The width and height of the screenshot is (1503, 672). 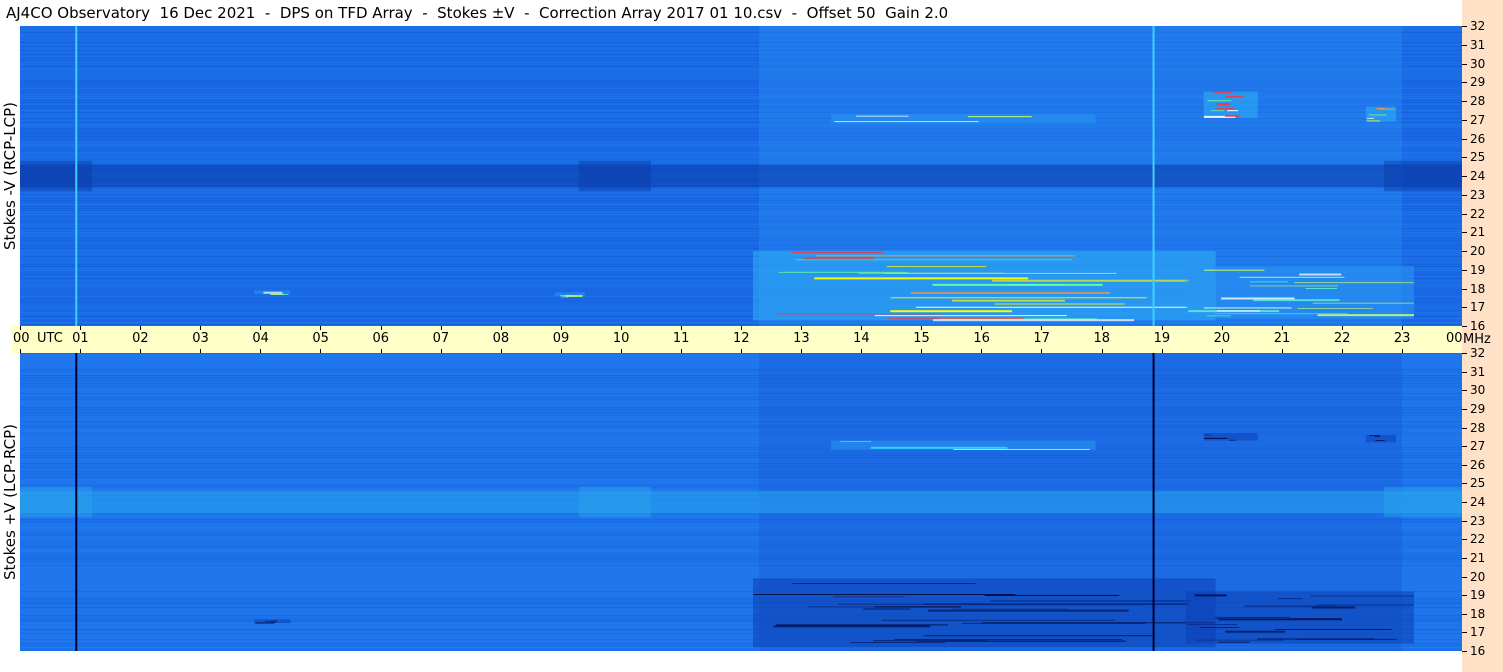 I want to click on freq-tick-label: 19, so click(x=1478, y=269).